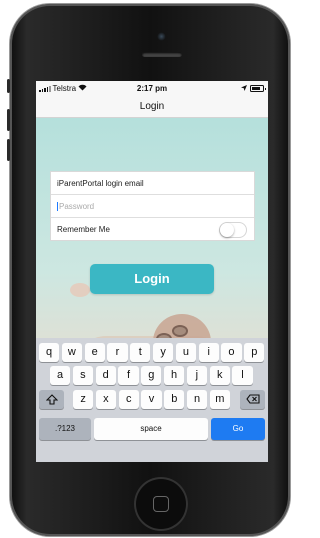 The width and height of the screenshot is (320, 538). I want to click on key-s: s, so click(82, 375).